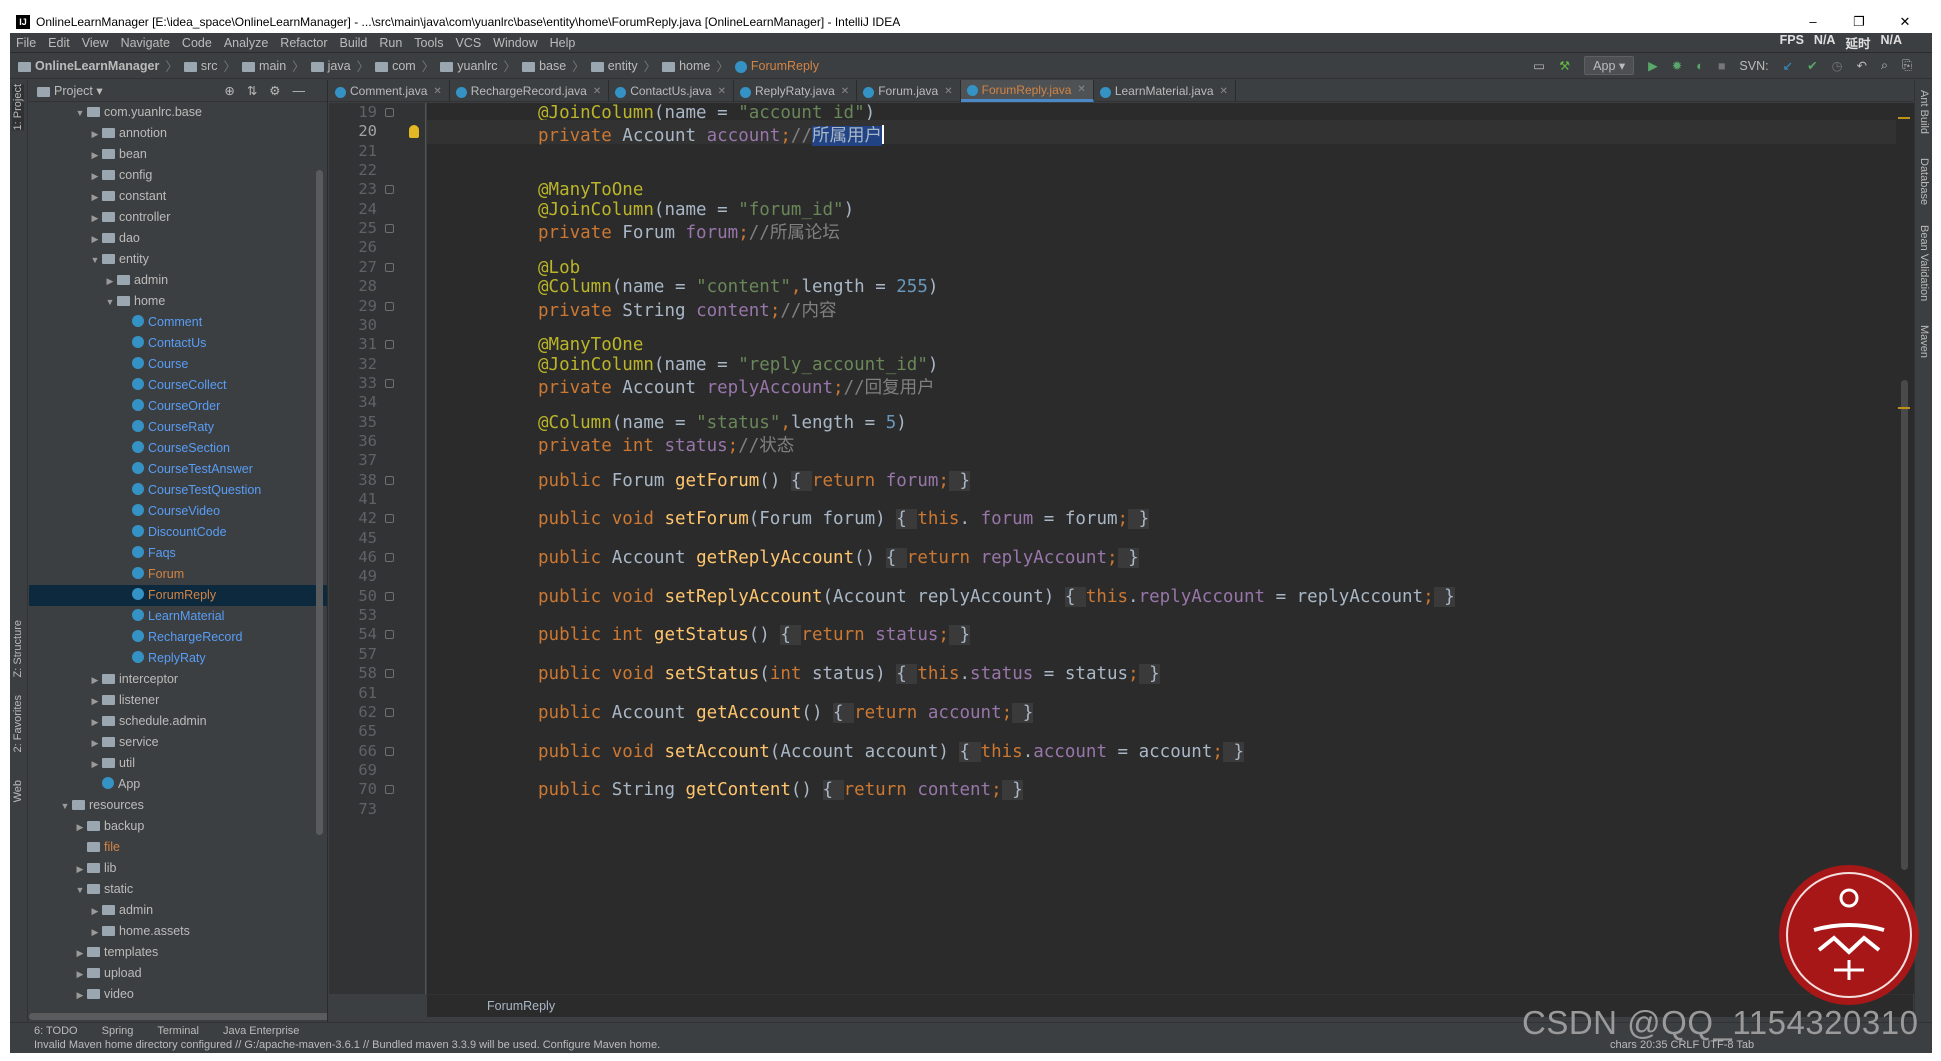  I want to click on line-number: 49, so click(353, 576).